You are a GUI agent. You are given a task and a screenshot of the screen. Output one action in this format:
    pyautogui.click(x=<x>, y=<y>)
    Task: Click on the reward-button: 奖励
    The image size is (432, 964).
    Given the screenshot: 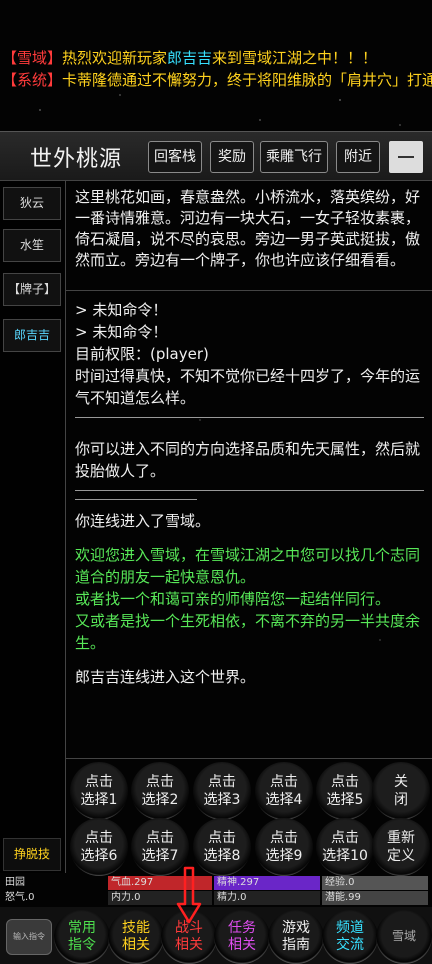 What is the action you would take?
    pyautogui.click(x=232, y=157)
    